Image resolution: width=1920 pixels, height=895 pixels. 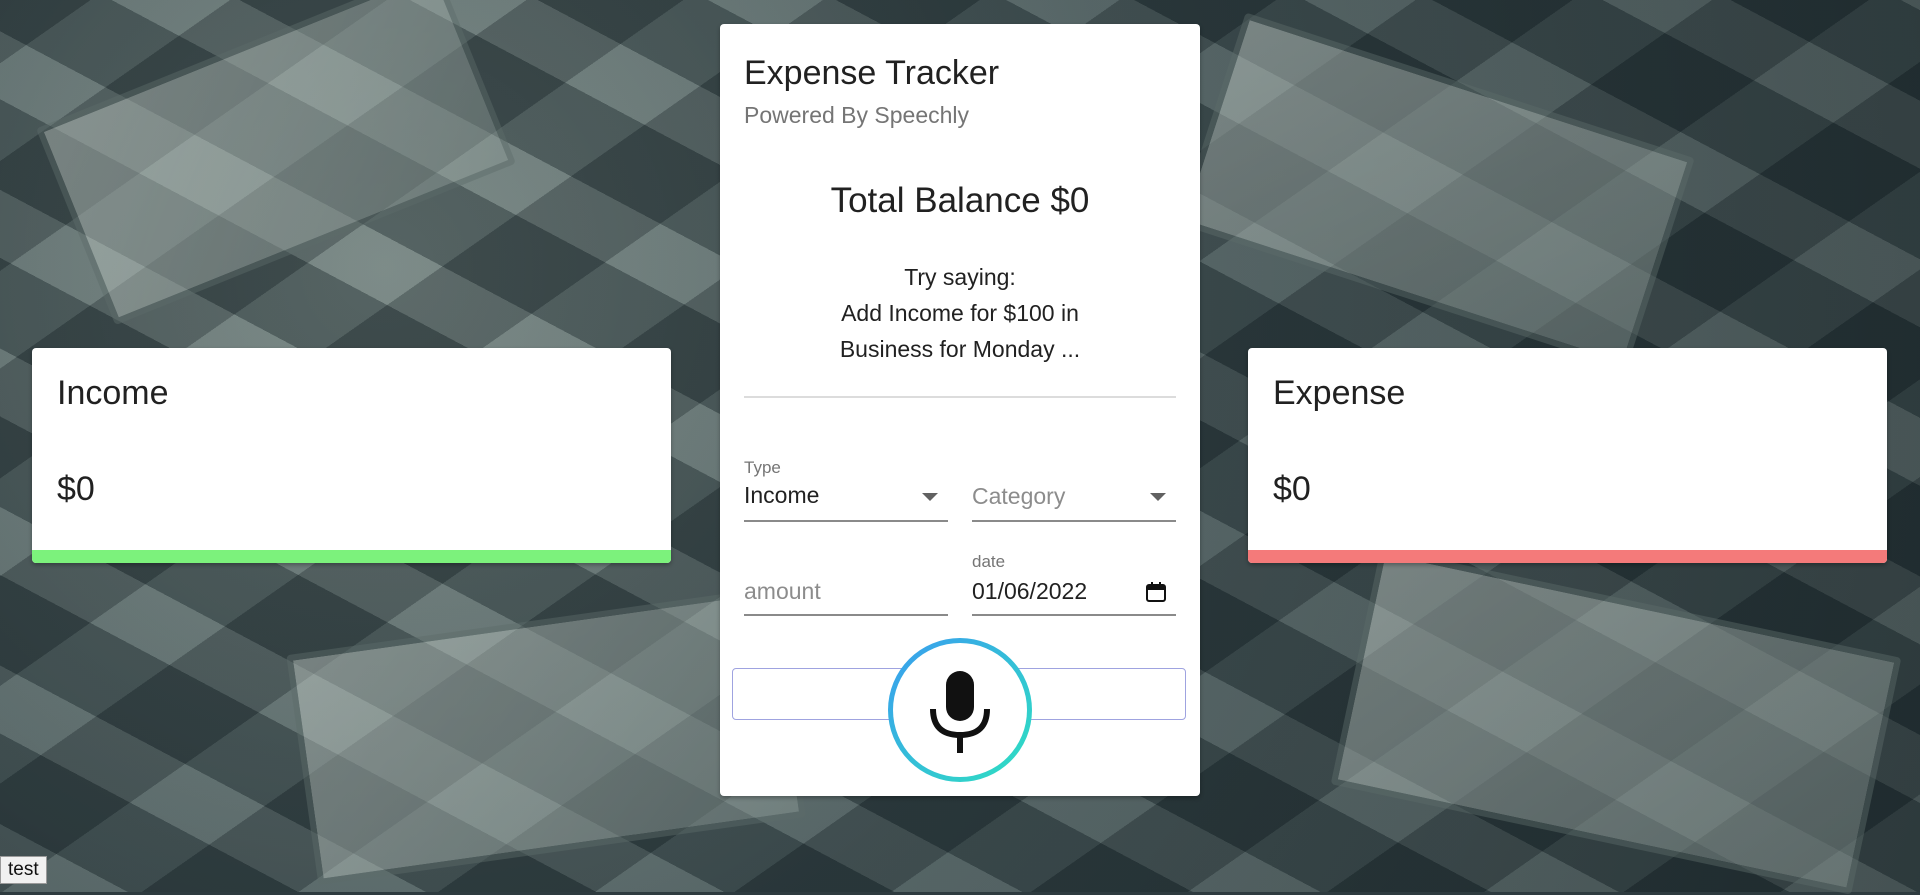 What do you see at coordinates (23, 870) in the screenshot?
I see `test-tag: test` at bounding box center [23, 870].